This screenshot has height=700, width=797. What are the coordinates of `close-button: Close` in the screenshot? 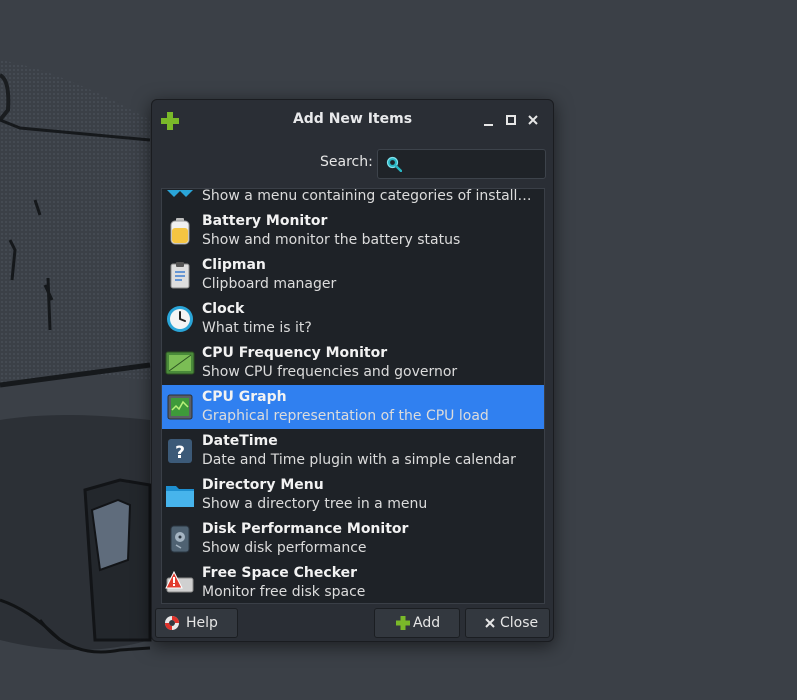 It's located at (507, 623).